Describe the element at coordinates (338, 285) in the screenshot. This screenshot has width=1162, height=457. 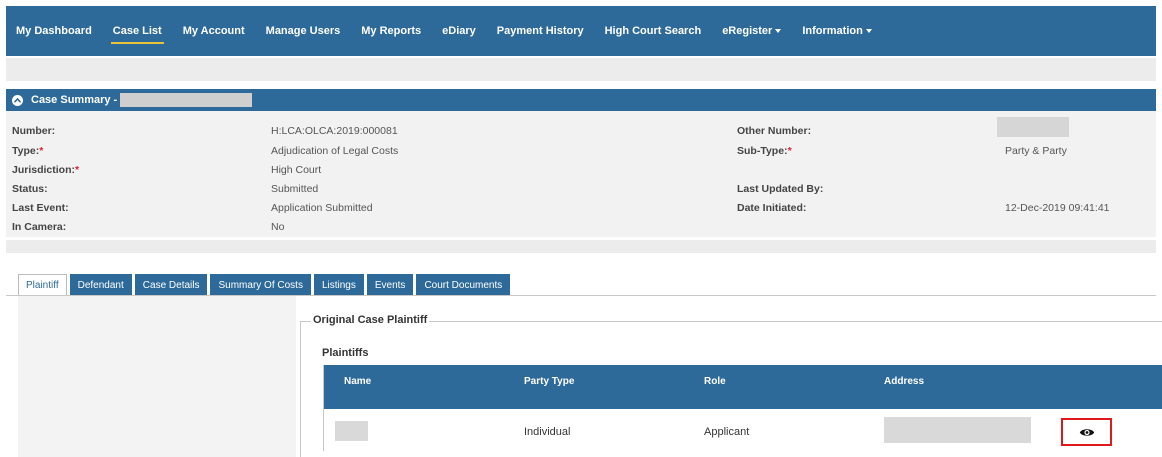
I see `tab-listings: Listings` at that location.